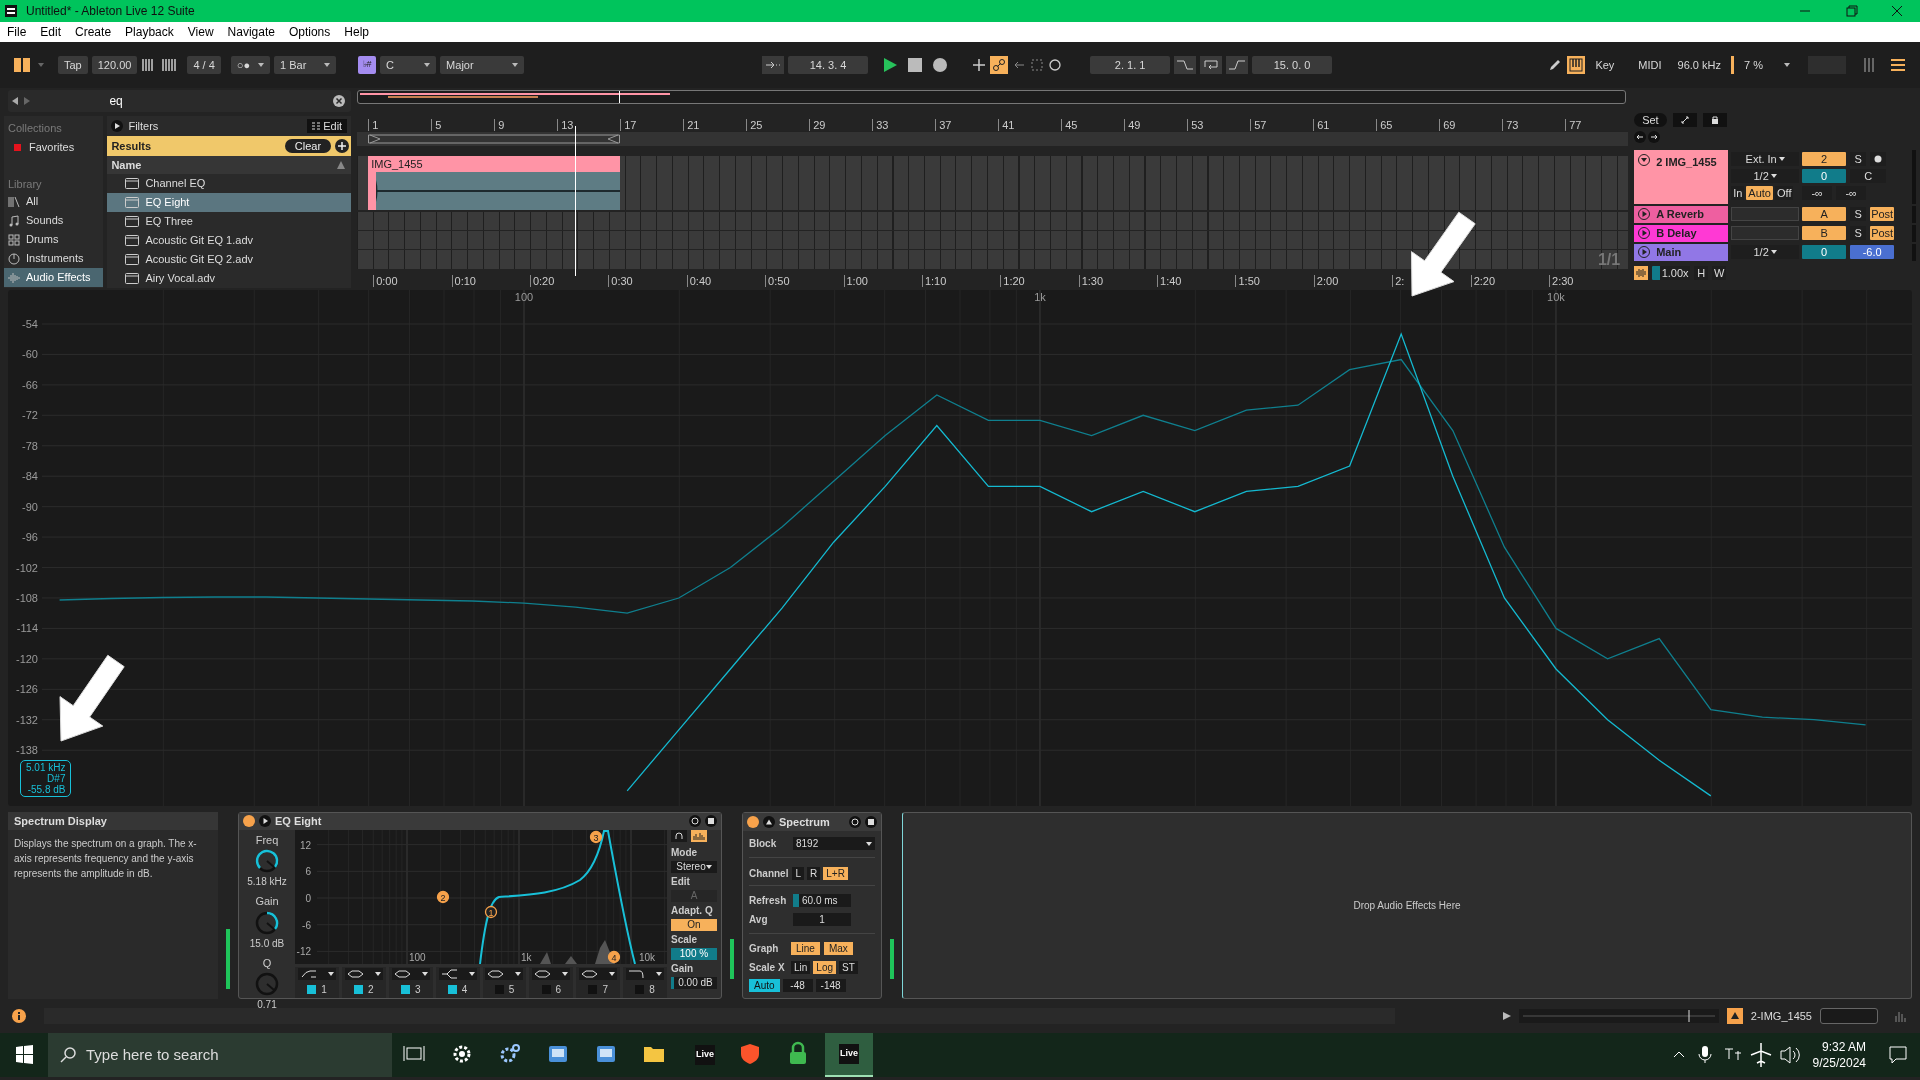 This screenshot has width=1920, height=1080. I want to click on expand-filters-icon, so click(117, 126).